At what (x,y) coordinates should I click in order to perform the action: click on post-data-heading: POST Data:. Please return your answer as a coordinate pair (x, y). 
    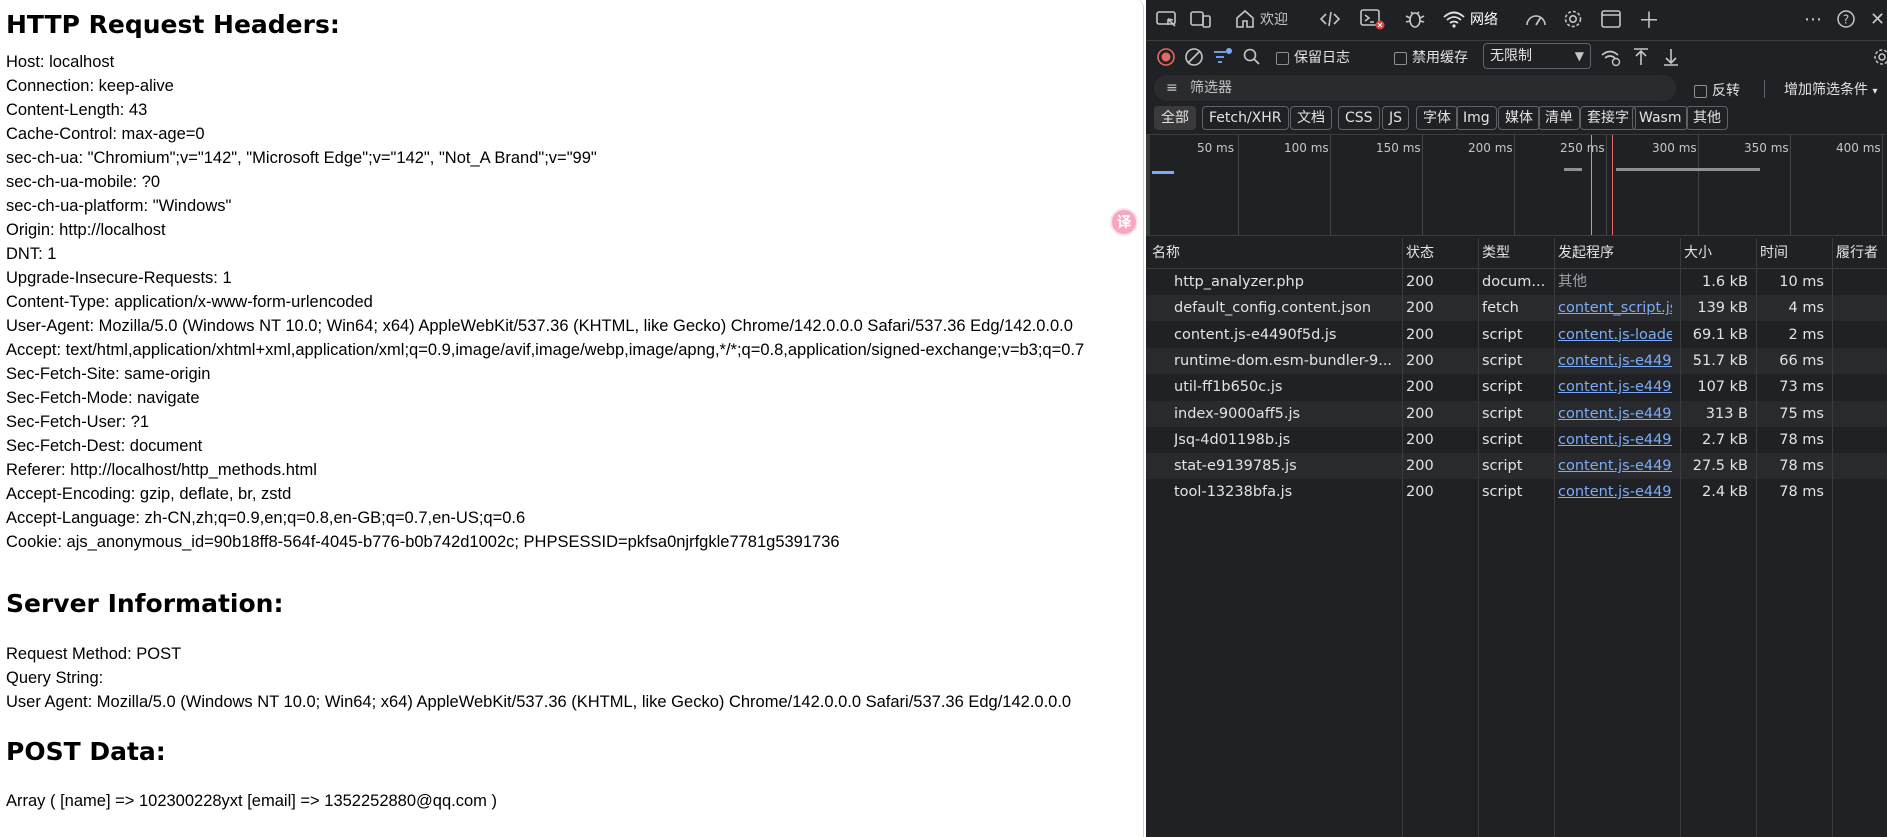
    Looking at the image, I should click on (86, 751).